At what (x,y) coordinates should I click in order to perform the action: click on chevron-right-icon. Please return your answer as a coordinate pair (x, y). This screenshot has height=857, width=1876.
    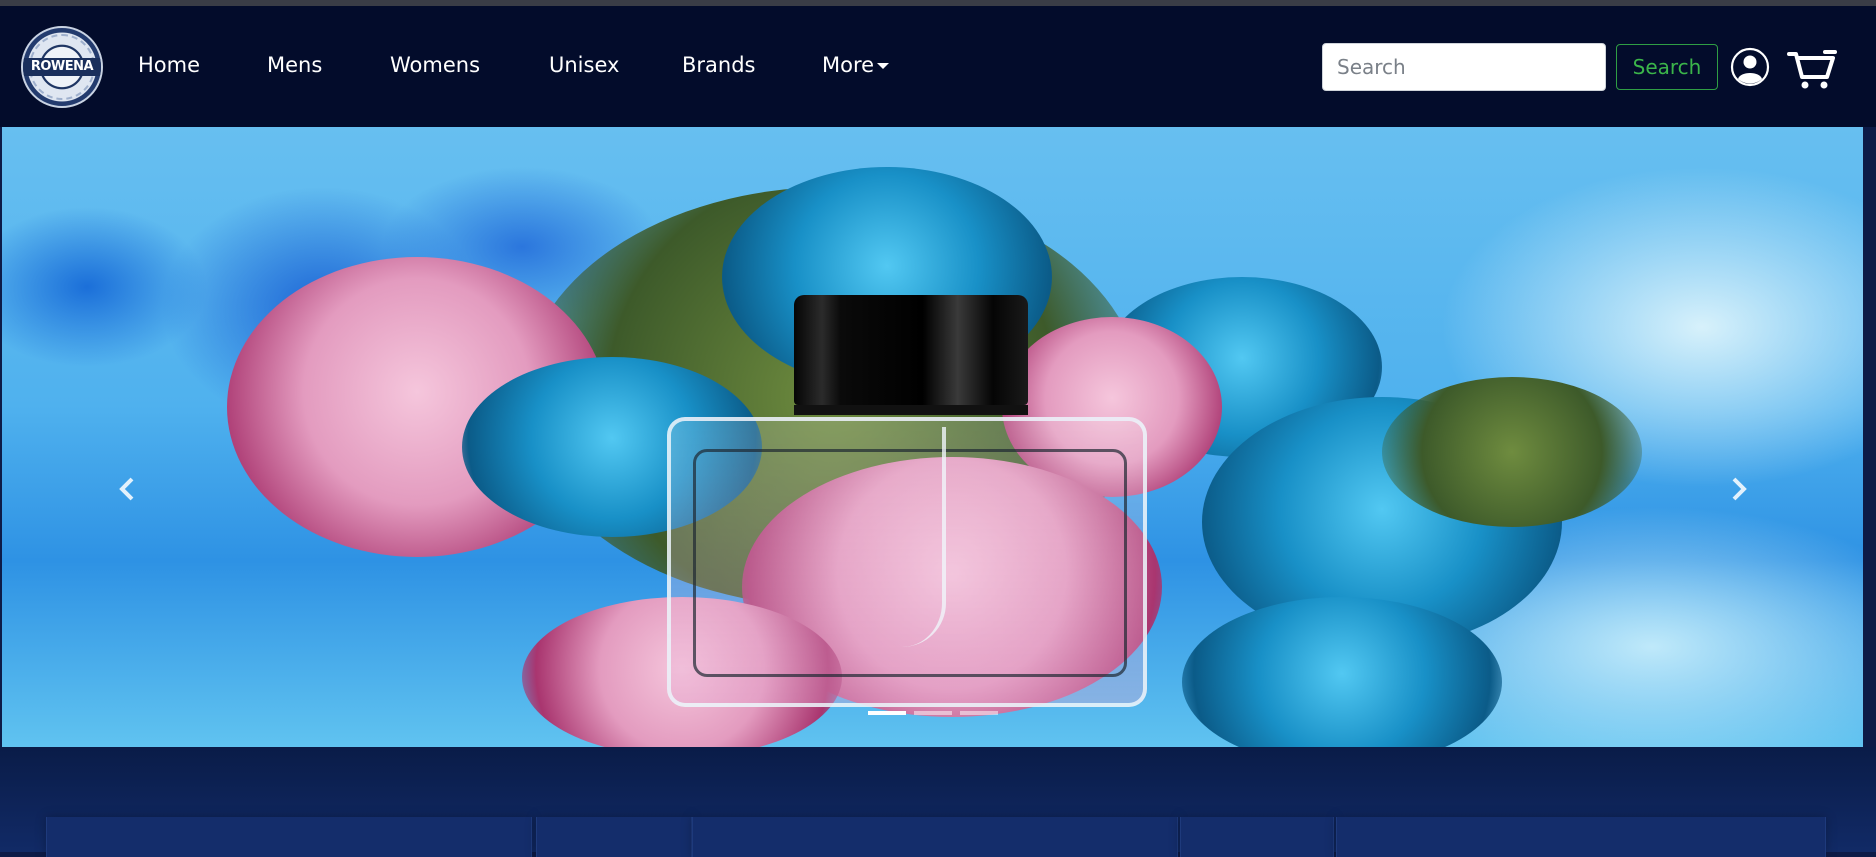
    Looking at the image, I should click on (1739, 489).